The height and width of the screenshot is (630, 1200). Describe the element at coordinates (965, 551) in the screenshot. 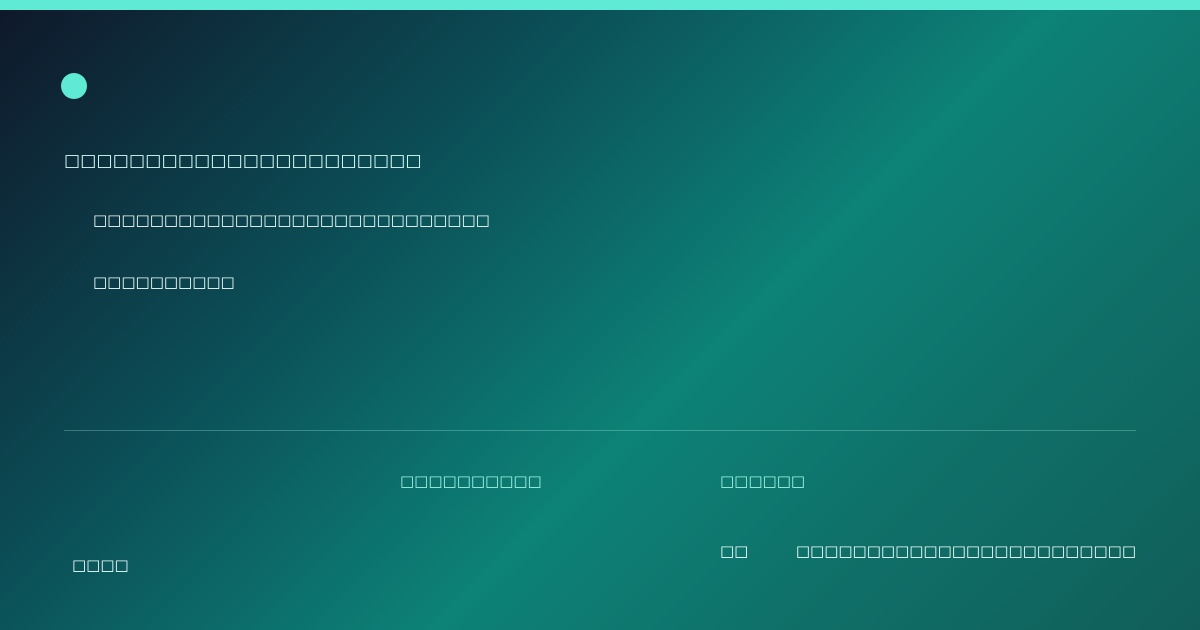

I see `footer-right-value: □□□□□□□□□□□□□□□□□□□□□□□□` at that location.